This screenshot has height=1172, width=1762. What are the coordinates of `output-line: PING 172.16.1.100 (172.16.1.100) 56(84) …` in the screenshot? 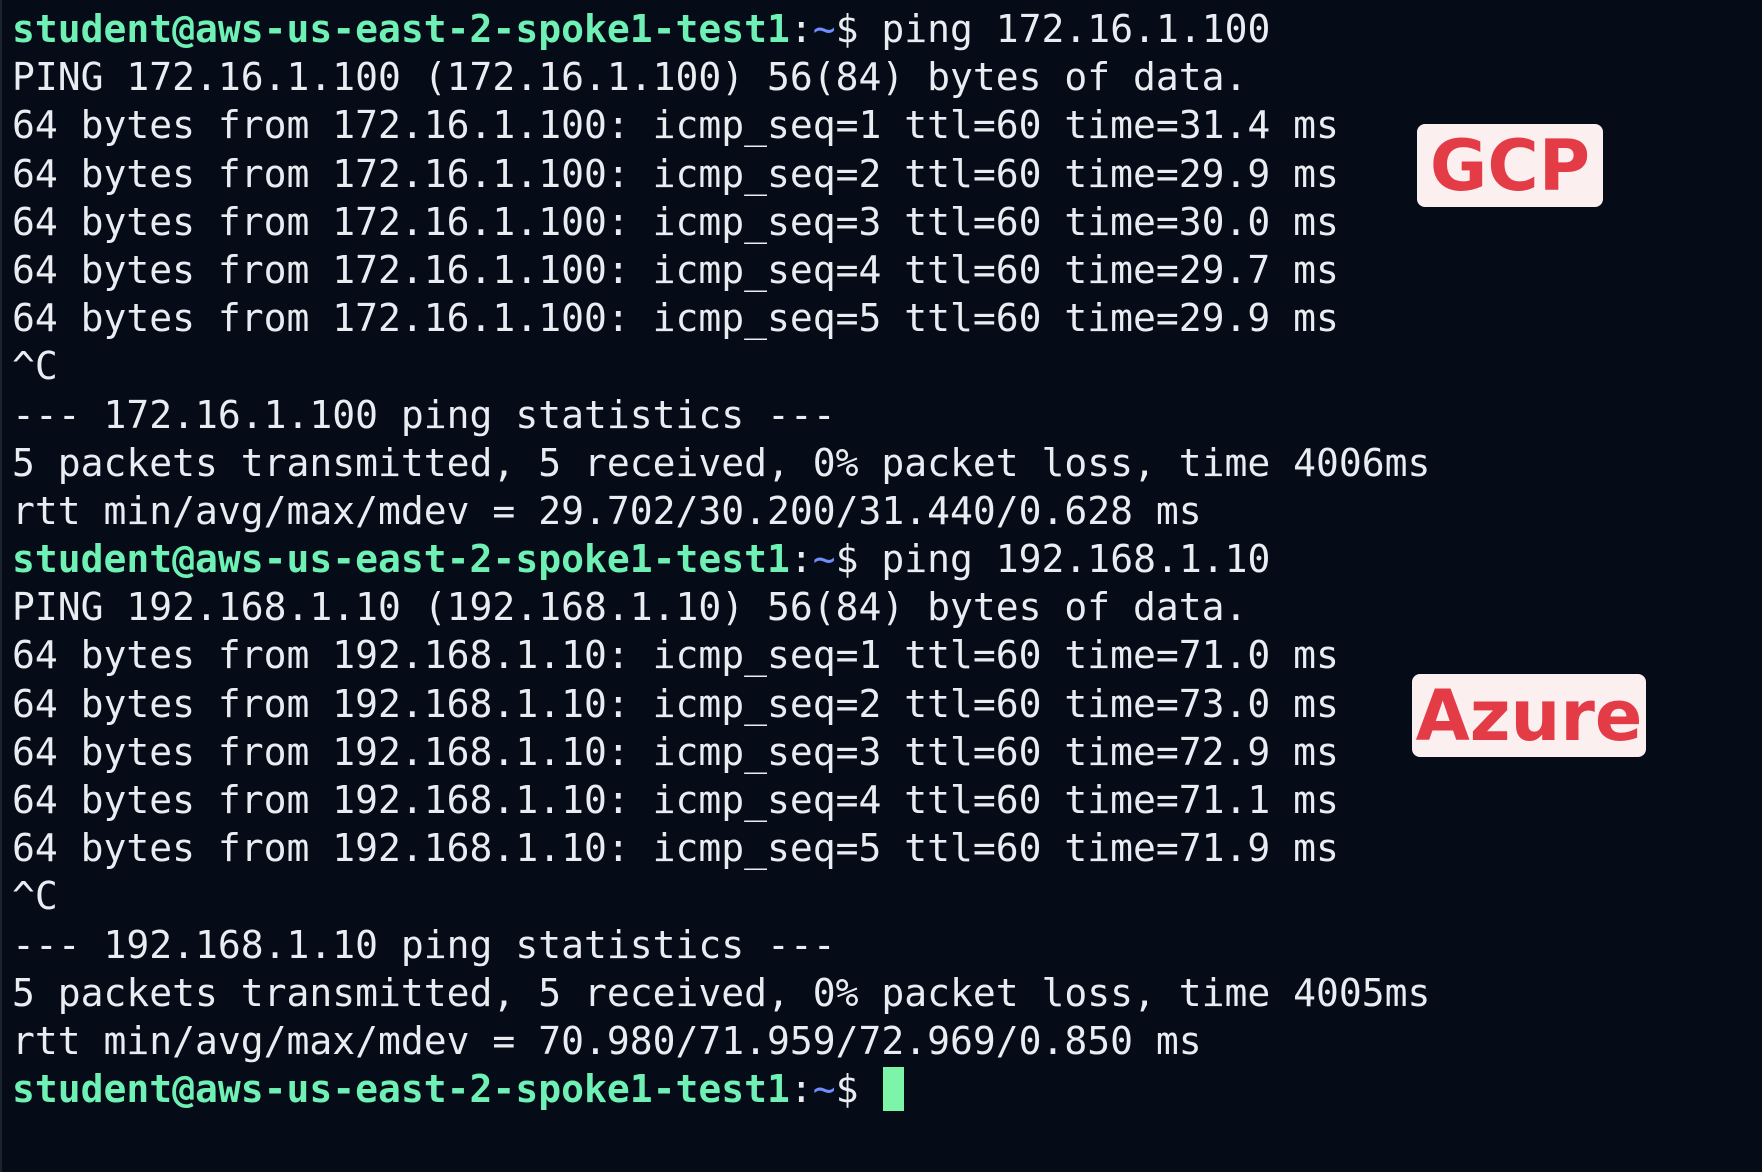 It's located at (630, 77).